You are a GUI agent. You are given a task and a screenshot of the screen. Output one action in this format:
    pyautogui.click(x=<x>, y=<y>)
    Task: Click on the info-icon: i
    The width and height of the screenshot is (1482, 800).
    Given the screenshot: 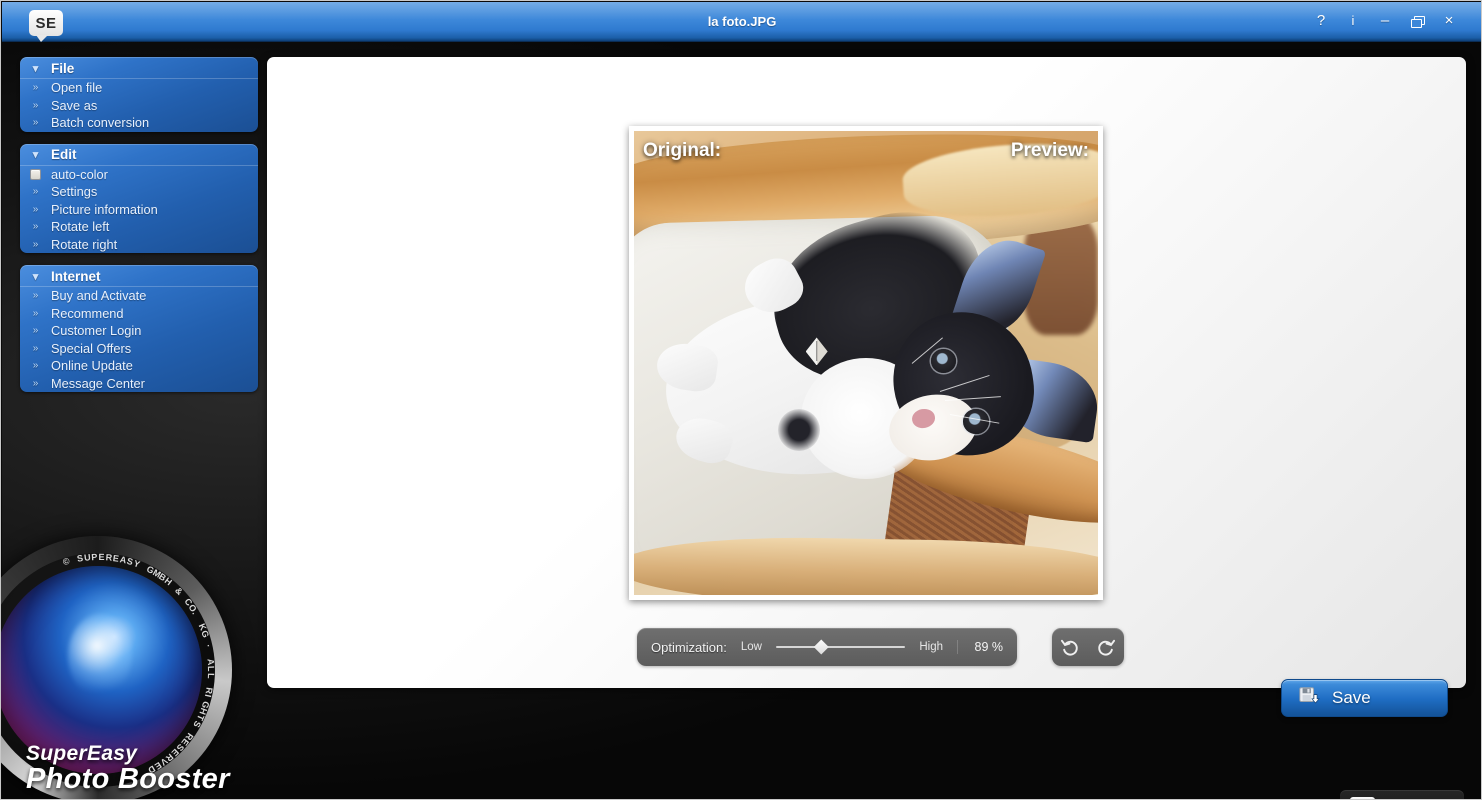 What is the action you would take?
    pyautogui.click(x=1353, y=21)
    